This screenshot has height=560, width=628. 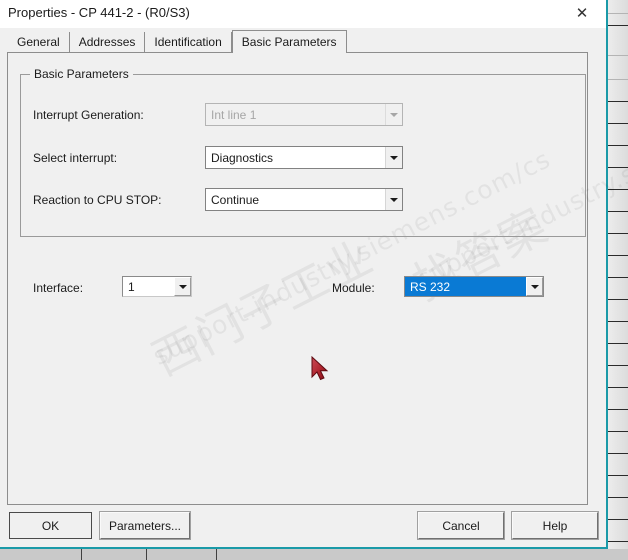 I want to click on background-grid-column, so click(x=617, y=280).